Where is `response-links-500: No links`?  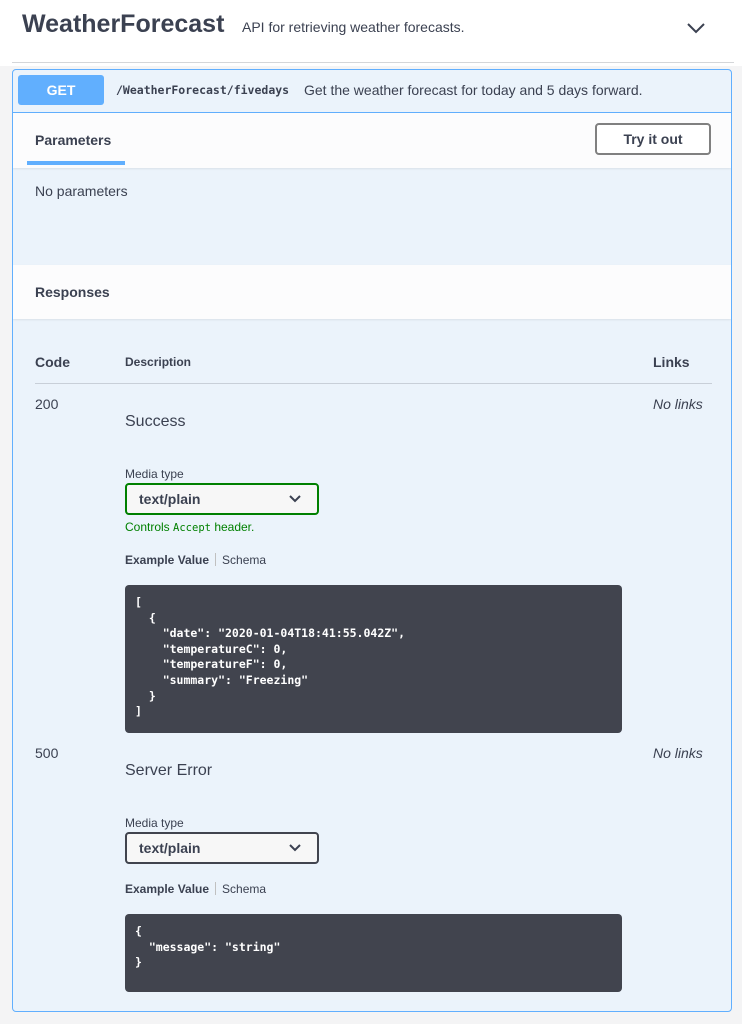 response-links-500: No links is located at coordinates (678, 753).